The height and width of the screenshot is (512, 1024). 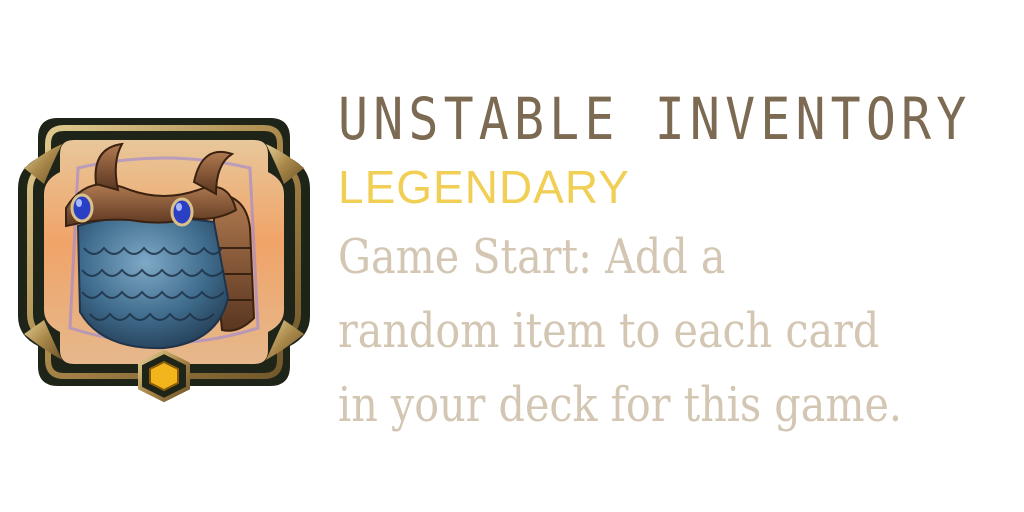 What do you see at coordinates (182, 212) in the screenshot?
I see `blue-gem-right` at bounding box center [182, 212].